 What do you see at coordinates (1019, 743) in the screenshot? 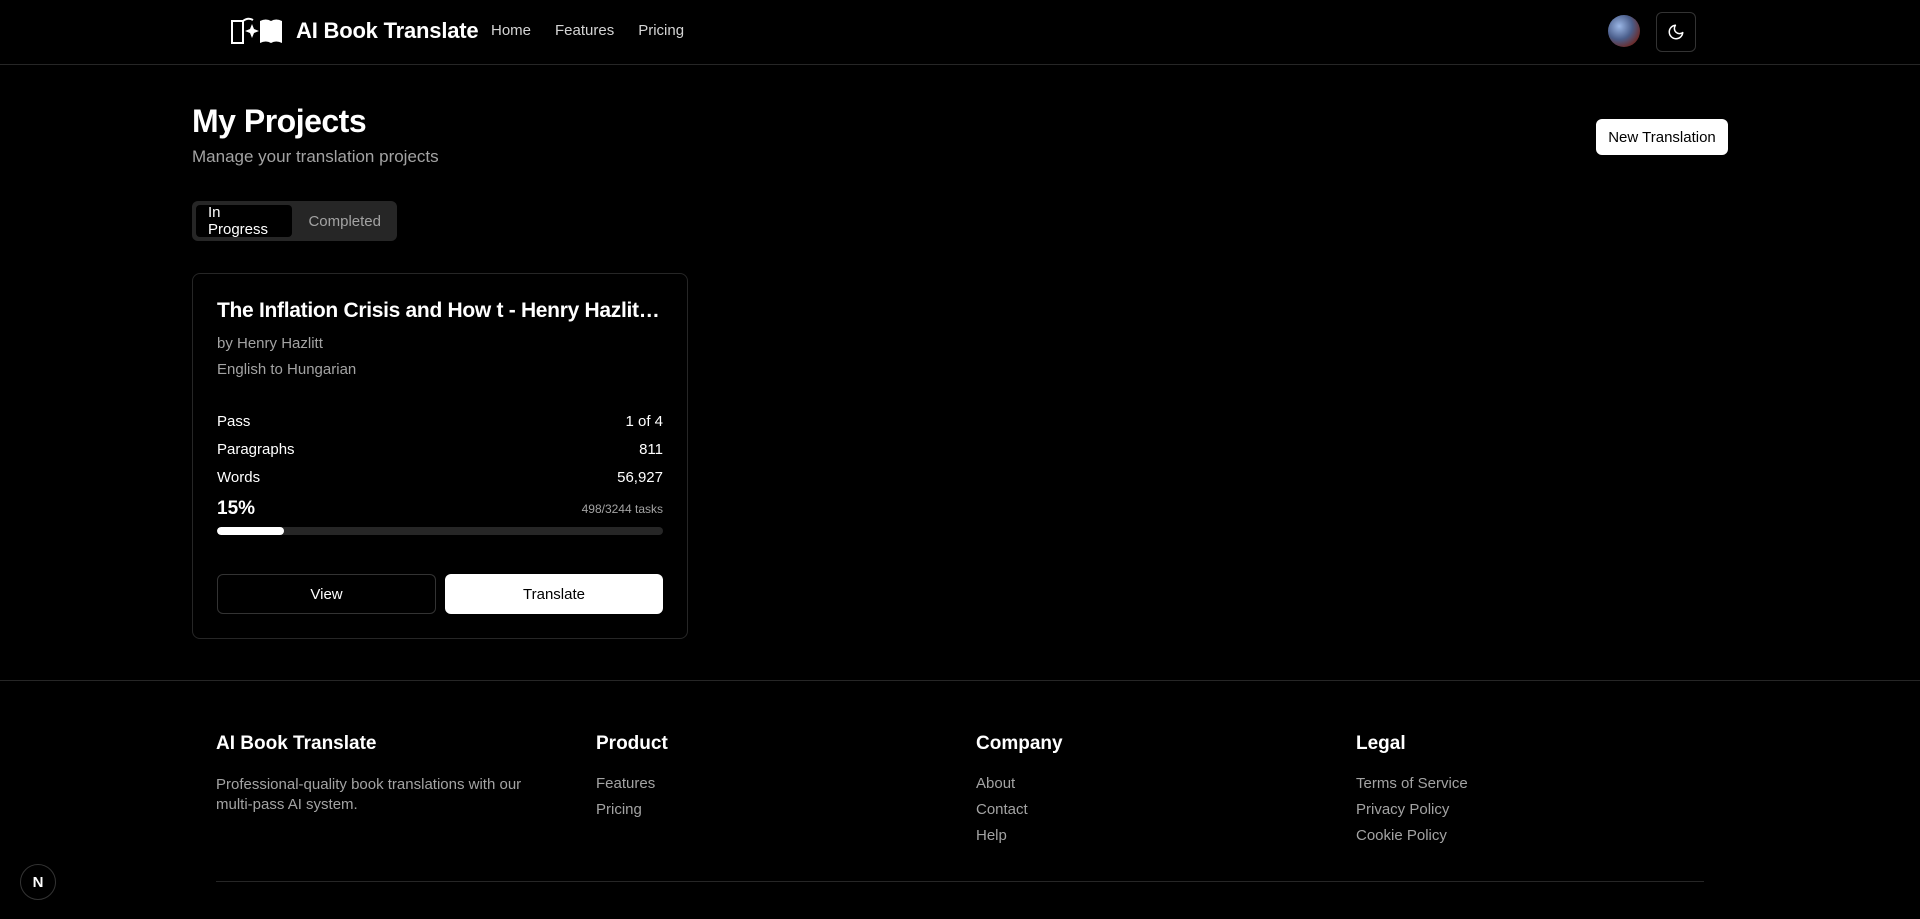
I see `footer-company-title: Company` at bounding box center [1019, 743].